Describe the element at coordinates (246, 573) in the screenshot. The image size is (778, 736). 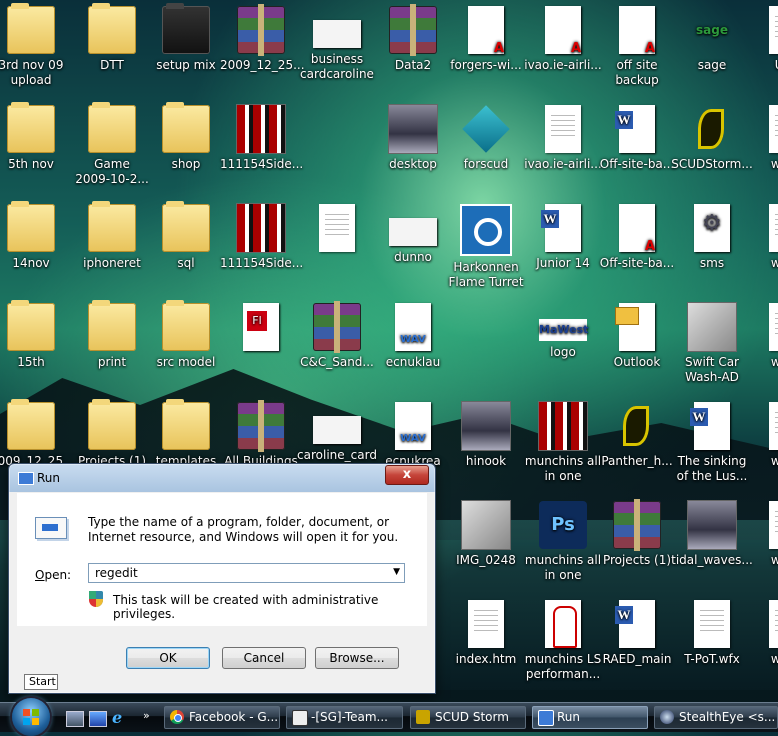
I see `open-combobox: regedit ▼` at that location.